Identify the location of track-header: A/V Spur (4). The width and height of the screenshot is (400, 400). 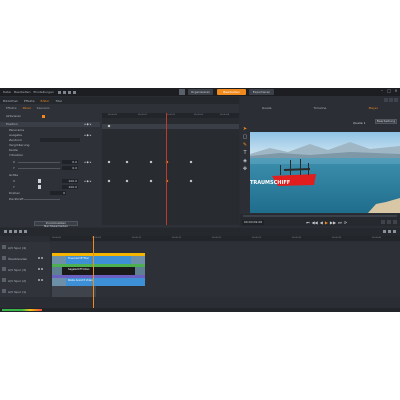
(25, 247).